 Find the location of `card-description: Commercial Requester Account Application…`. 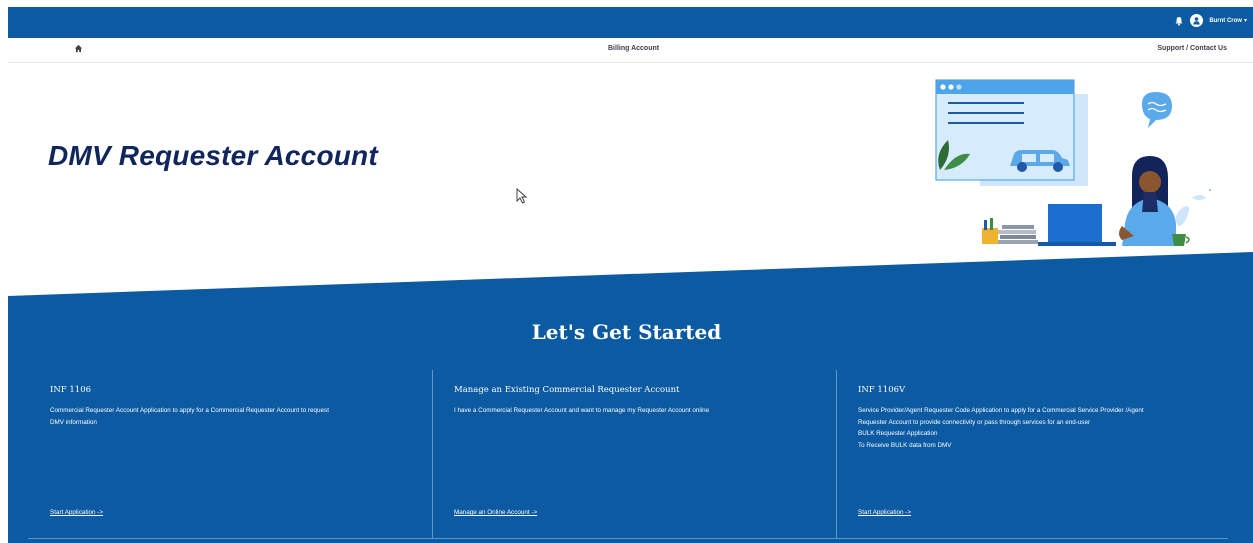

card-description: Commercial Requester Account Application… is located at coordinates (189, 416).